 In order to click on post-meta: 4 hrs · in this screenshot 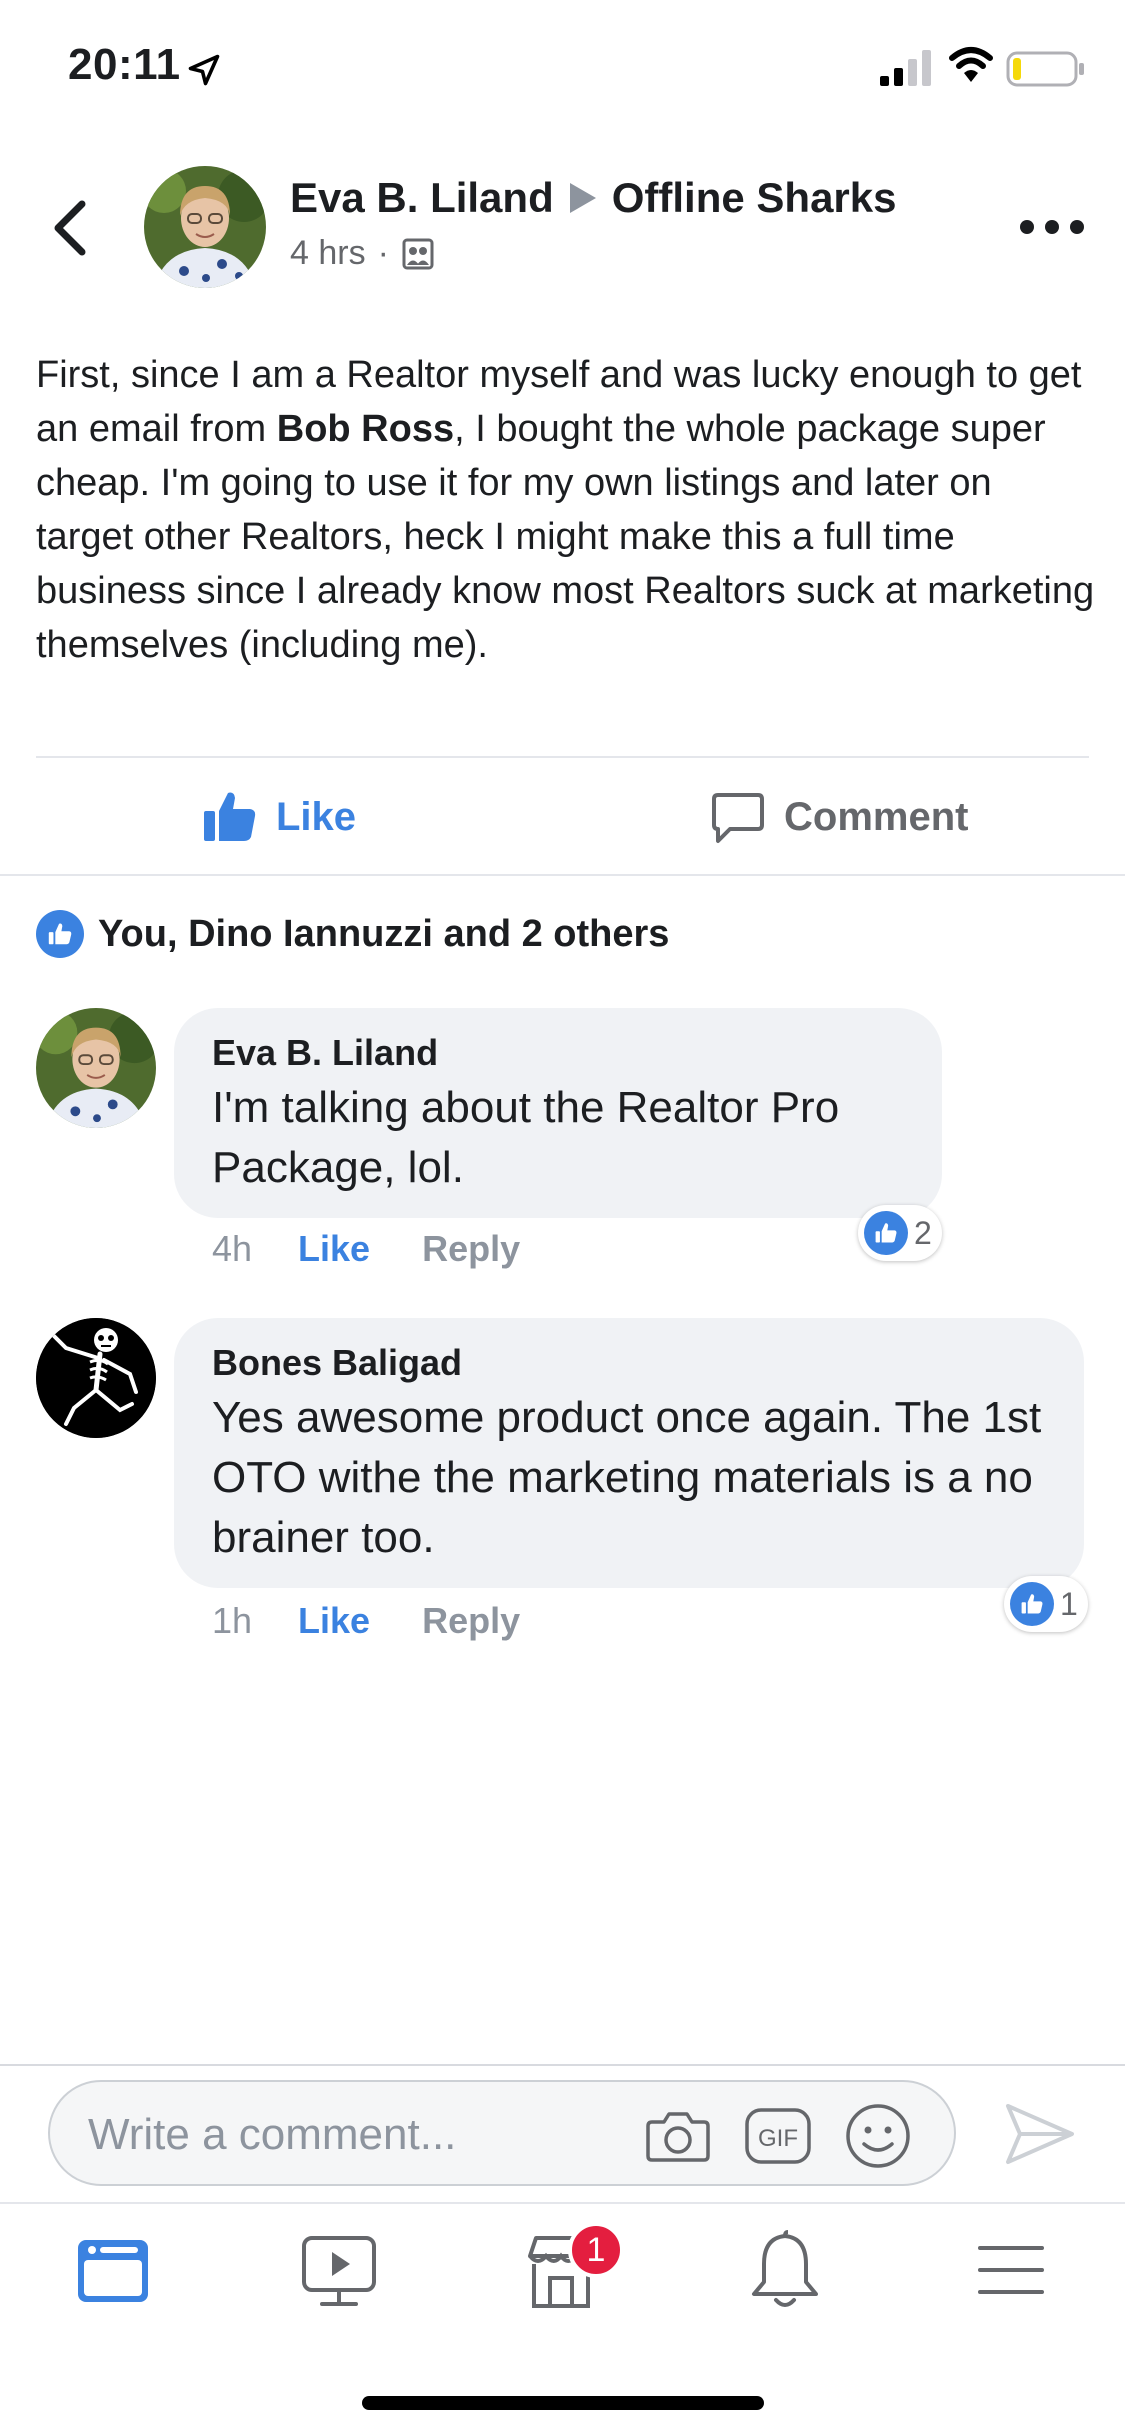, I will do `click(362, 253)`.